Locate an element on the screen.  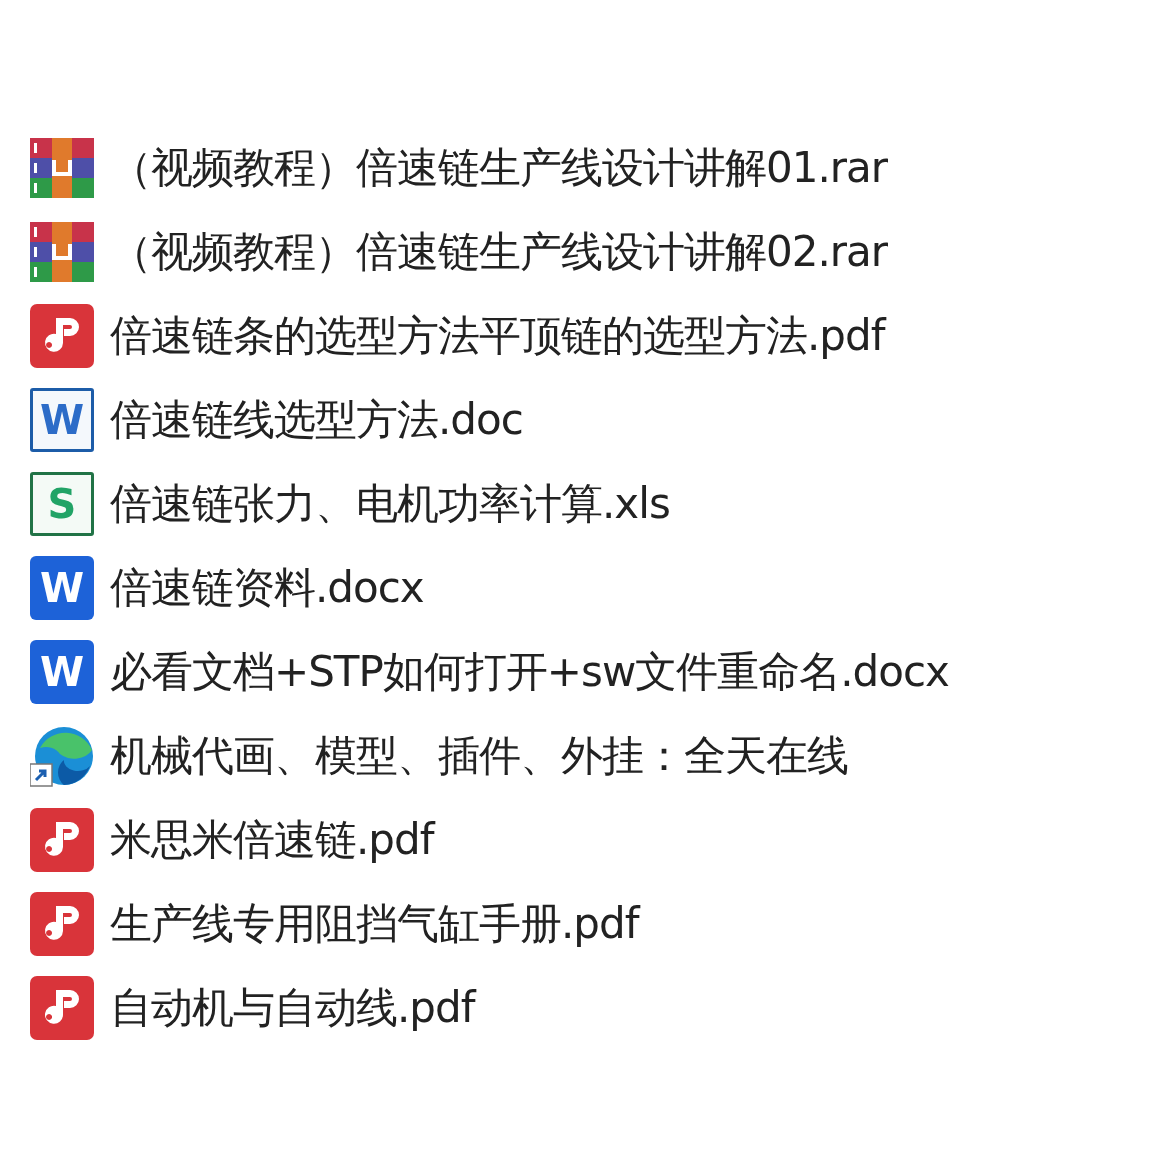
file-name: （视频教程）倍速链生产线设计讲解02.rar is located at coordinates (499, 252).